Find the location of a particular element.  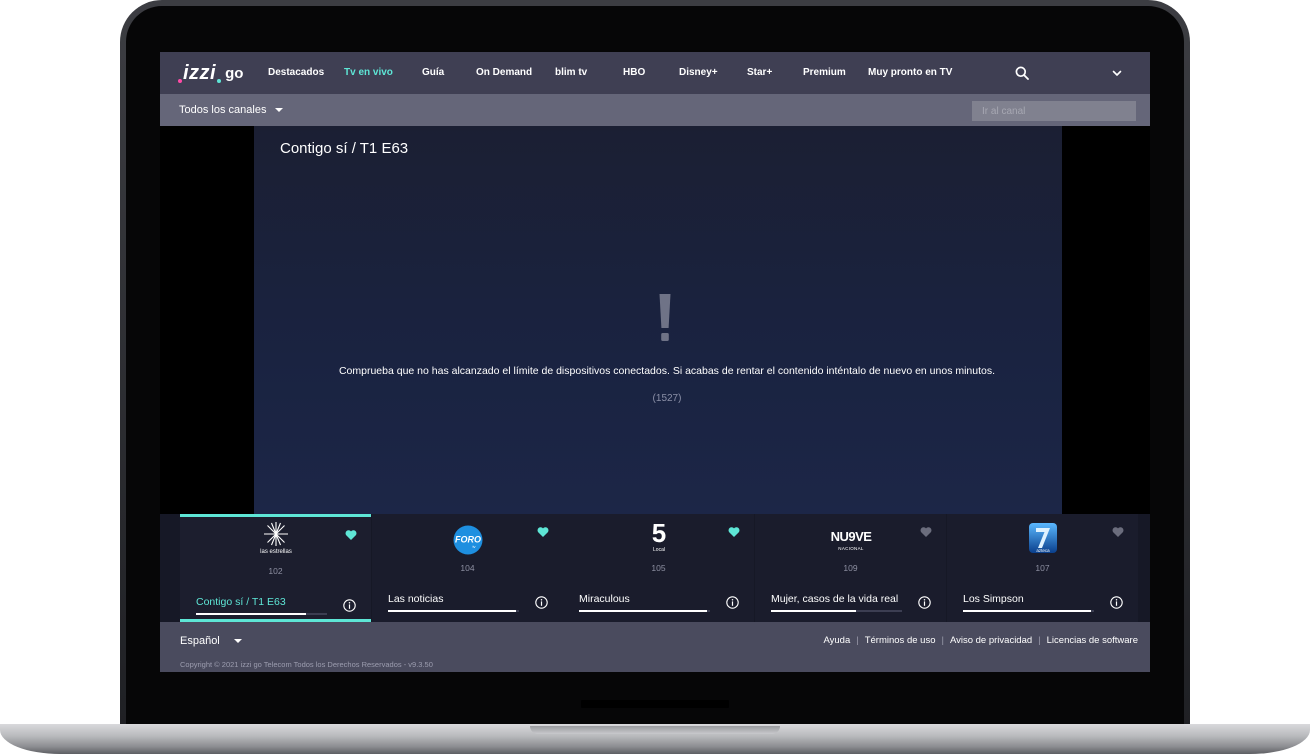

foro-logo-icon: FORO tv is located at coordinates (468, 540).